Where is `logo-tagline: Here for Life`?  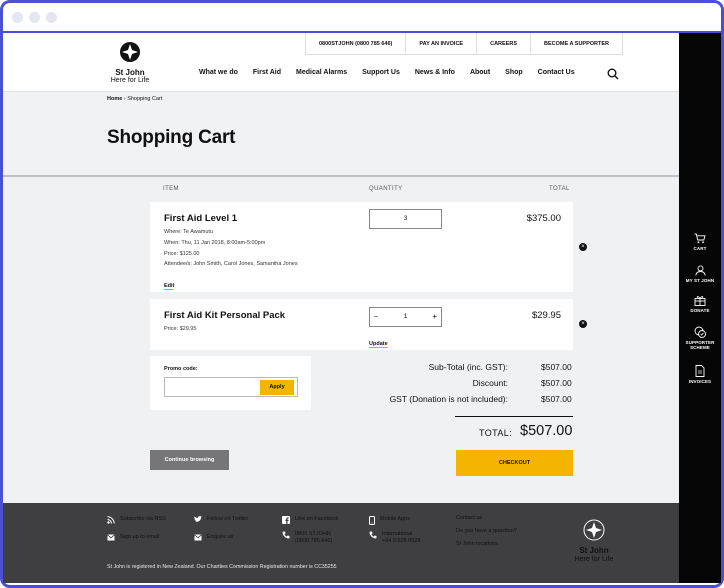 logo-tagline: Here for Life is located at coordinates (130, 80).